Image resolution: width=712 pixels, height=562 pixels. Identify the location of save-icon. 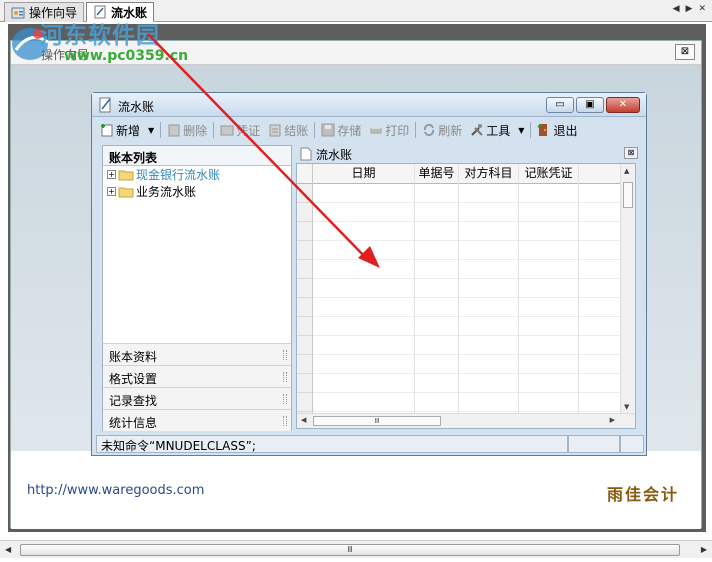
(328, 130).